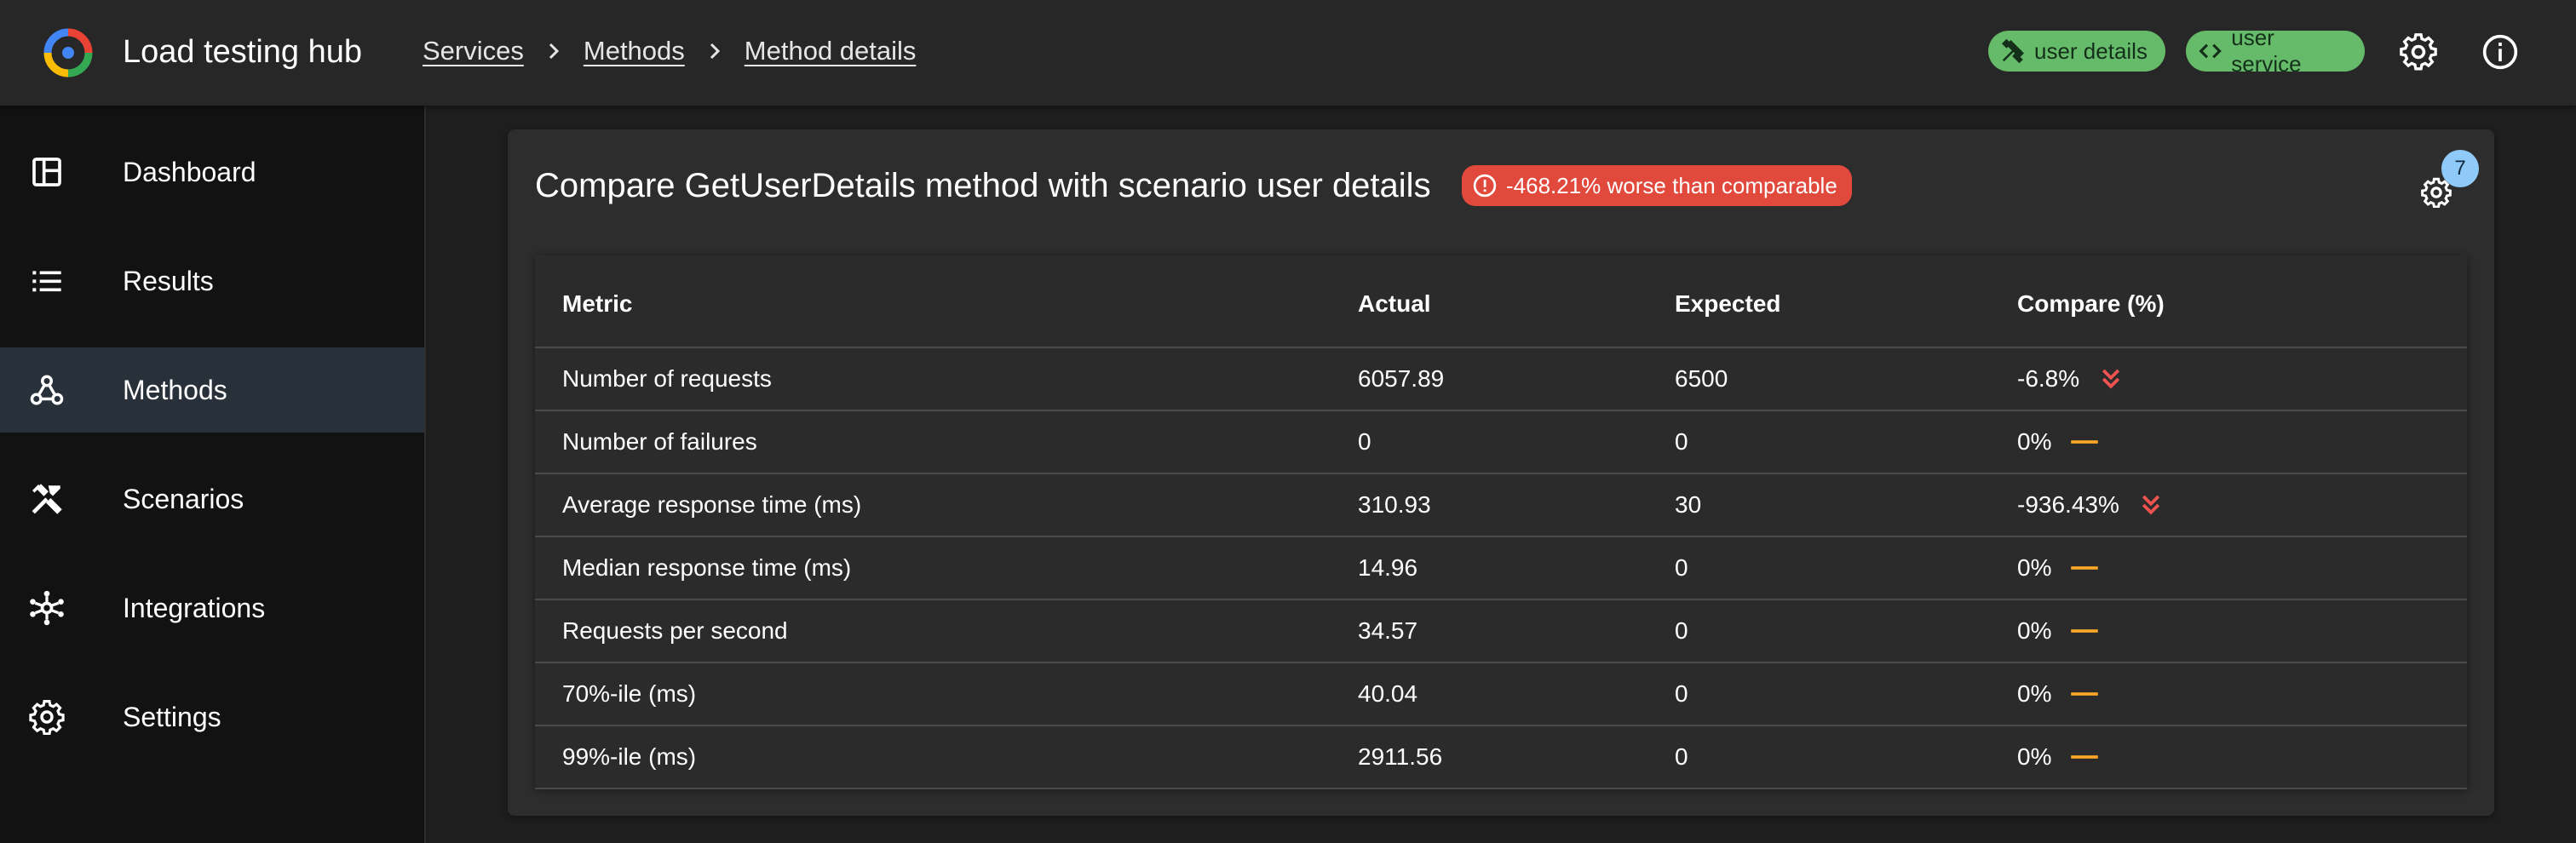 This screenshot has height=843, width=2576. Describe the element at coordinates (1517, 694) in the screenshot. I see `actual-cell: 40.04` at that location.